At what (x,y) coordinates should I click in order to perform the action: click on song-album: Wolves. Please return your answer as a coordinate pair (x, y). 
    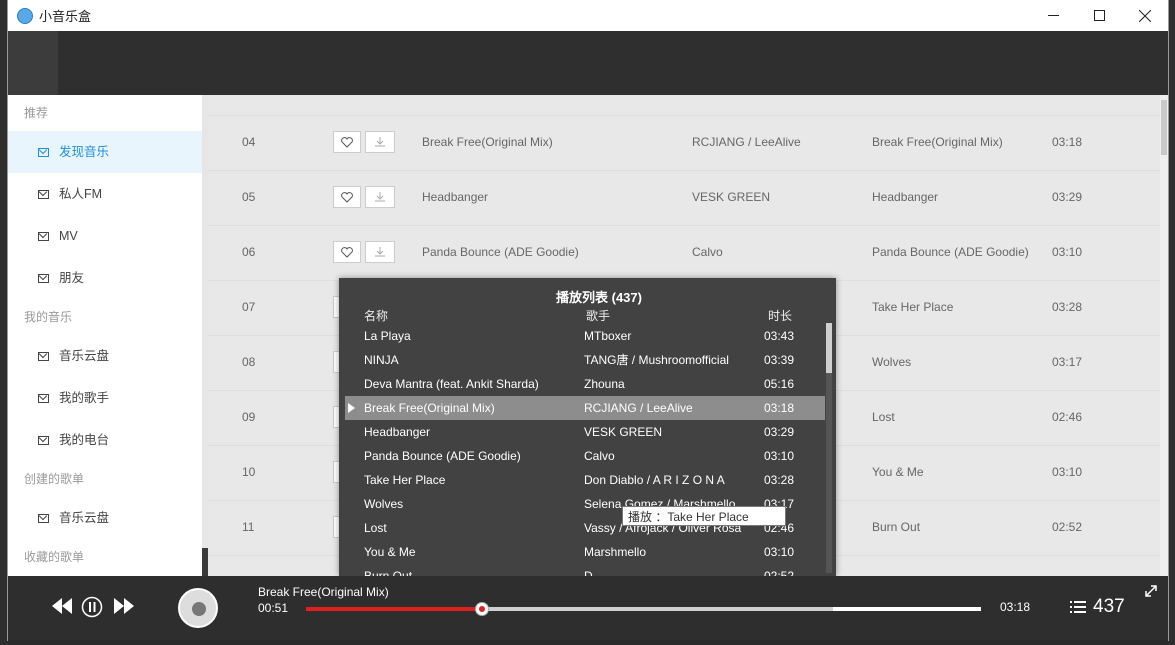
    Looking at the image, I should click on (892, 362).